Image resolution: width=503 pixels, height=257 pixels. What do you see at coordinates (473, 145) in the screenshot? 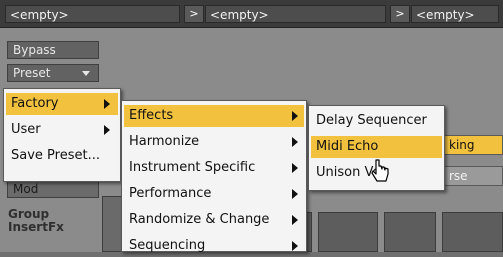
I see `right-tab-king: king` at bounding box center [473, 145].